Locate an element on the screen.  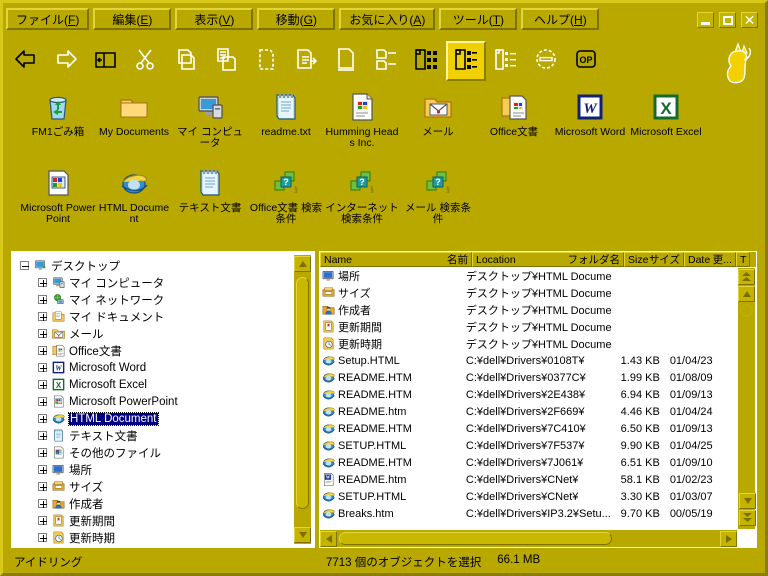
file-list-vertical-scrollbar is located at coordinates (746, 398).